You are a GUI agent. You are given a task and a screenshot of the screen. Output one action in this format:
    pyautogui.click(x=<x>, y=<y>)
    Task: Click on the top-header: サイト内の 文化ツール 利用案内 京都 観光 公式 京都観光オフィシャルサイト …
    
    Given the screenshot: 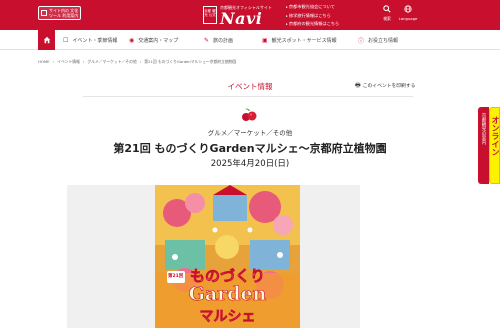 What is the action you would take?
    pyautogui.click(x=250, y=15)
    